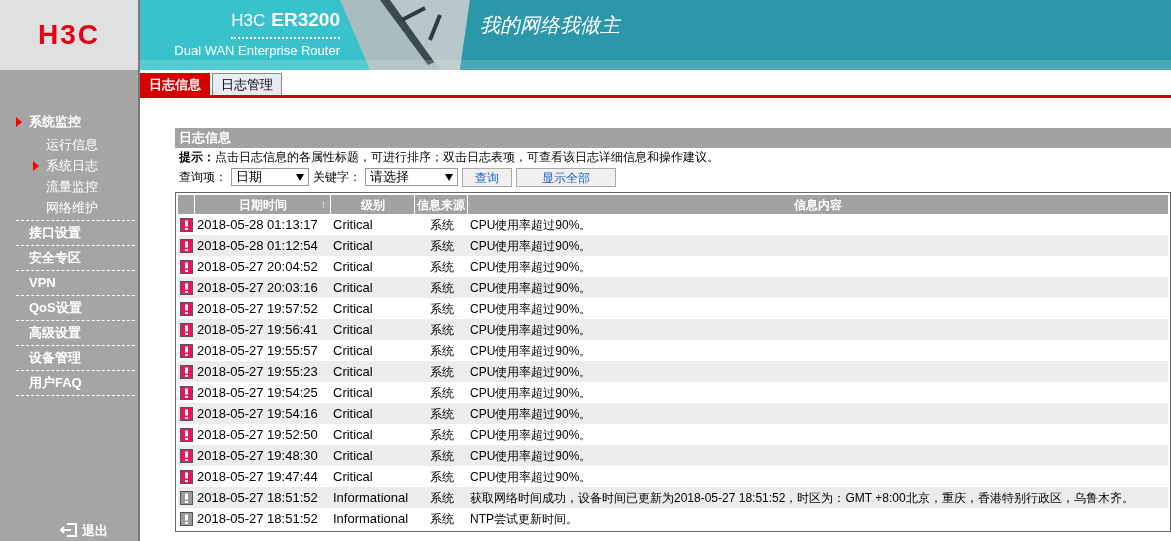 The image size is (1171, 541). What do you see at coordinates (673, 287) in the screenshot?
I see `log-row: 2018-05-27 20:03:16 Critical 系统 CPU使用率超过90%。` at bounding box center [673, 287].